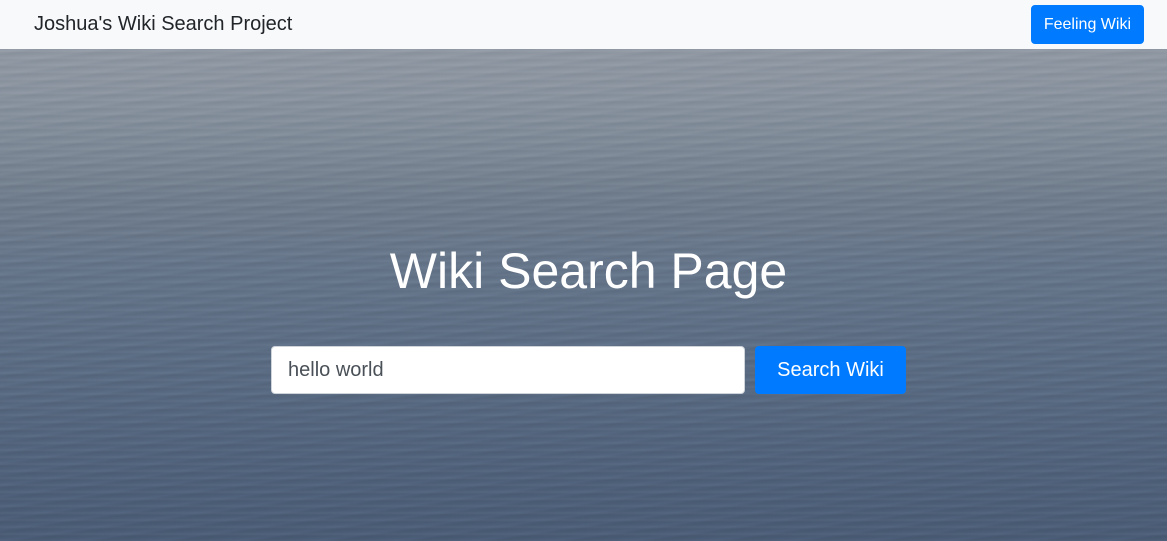  What do you see at coordinates (588, 271) in the screenshot?
I see `page-title: Wiki Search Page` at bounding box center [588, 271].